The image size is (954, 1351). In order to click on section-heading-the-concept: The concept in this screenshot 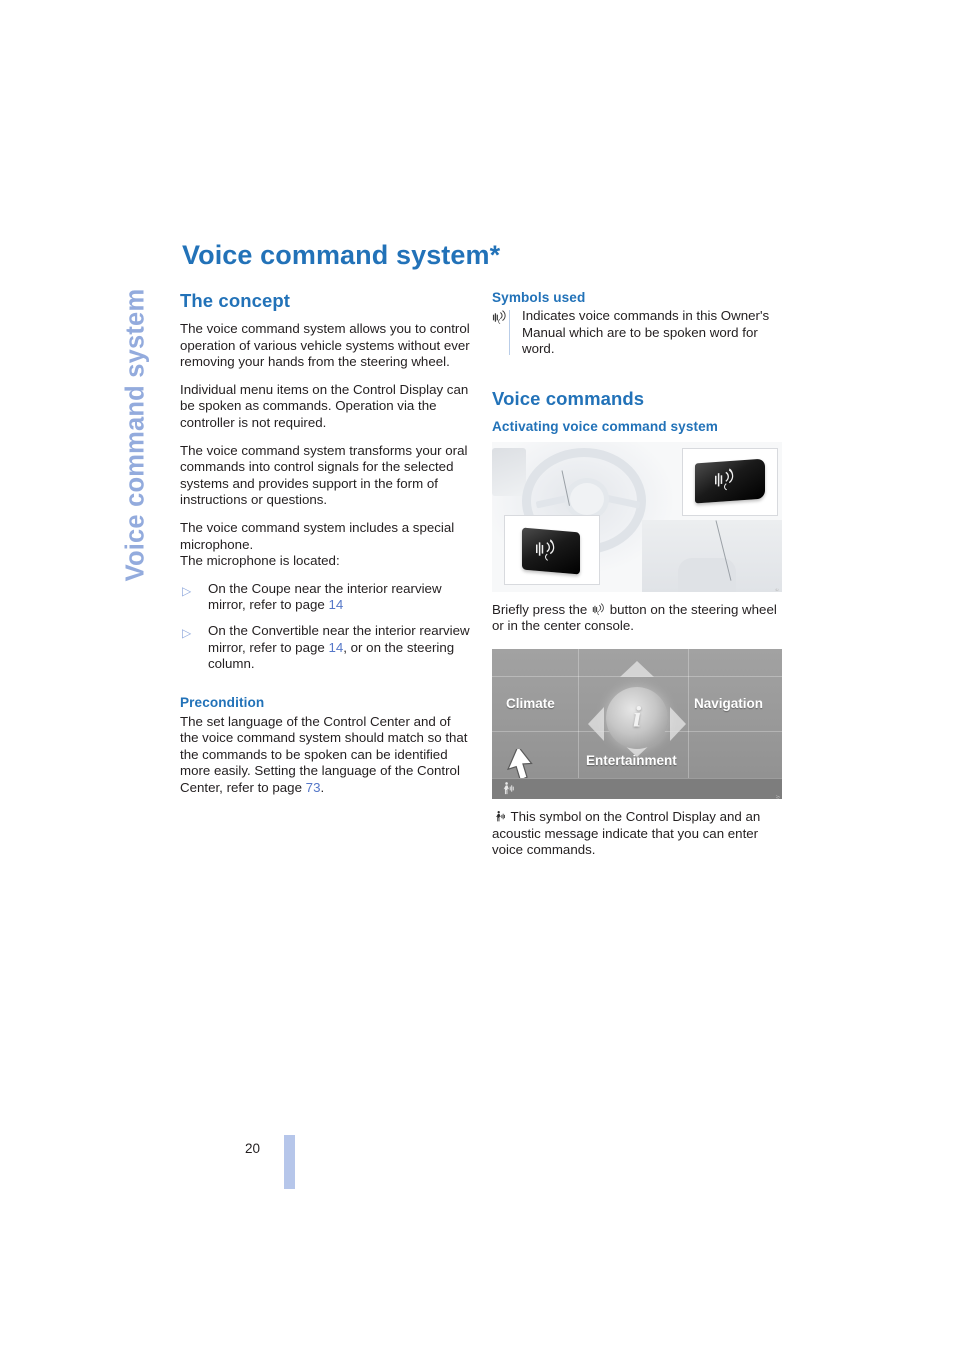, I will do `click(235, 300)`.